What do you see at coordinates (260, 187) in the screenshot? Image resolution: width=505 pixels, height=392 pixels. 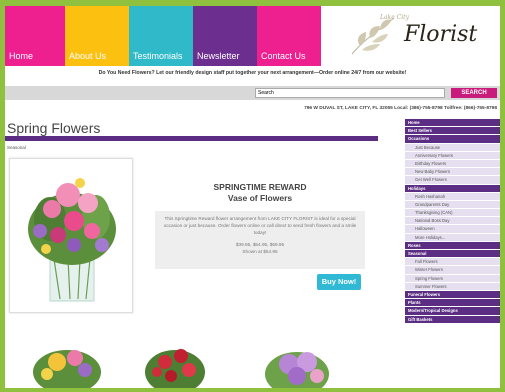 I see `product-title-line1: SPRINGTIME REWARD` at bounding box center [260, 187].